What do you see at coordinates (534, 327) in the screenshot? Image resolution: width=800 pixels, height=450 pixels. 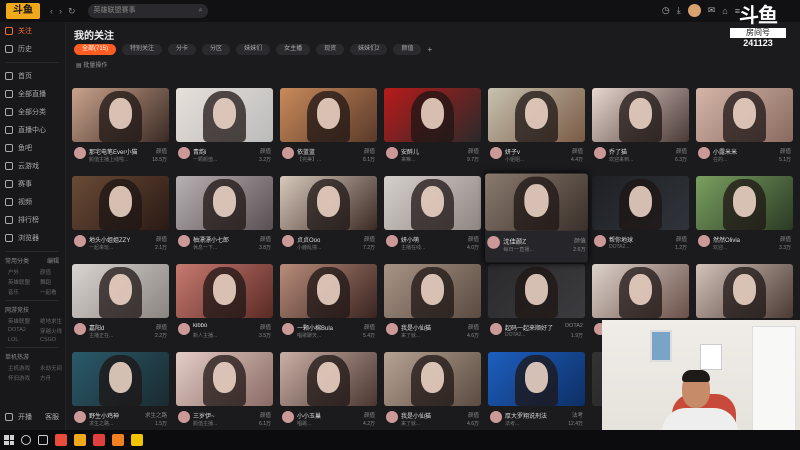 I see `streamer-name: 起码一起来顺好了` at bounding box center [534, 327].